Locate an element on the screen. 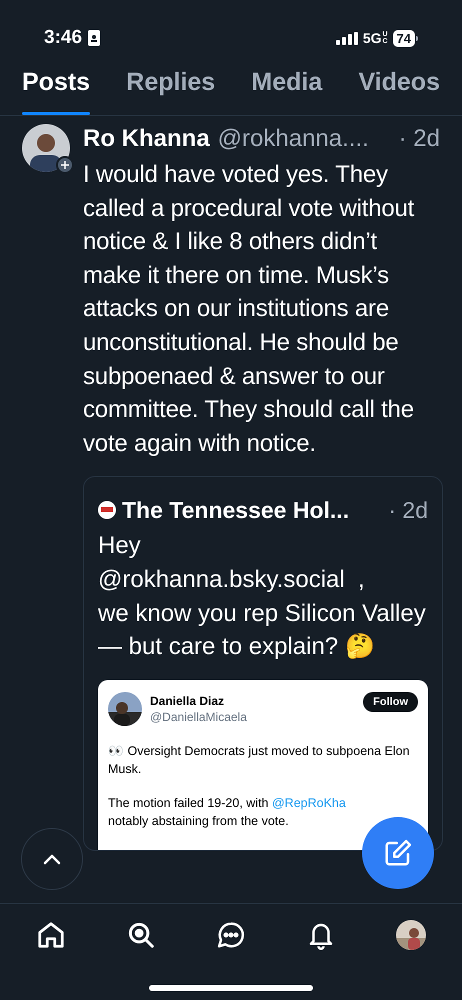 The height and width of the screenshot is (1000, 462). chevron-up-icon is located at coordinates (52, 859).